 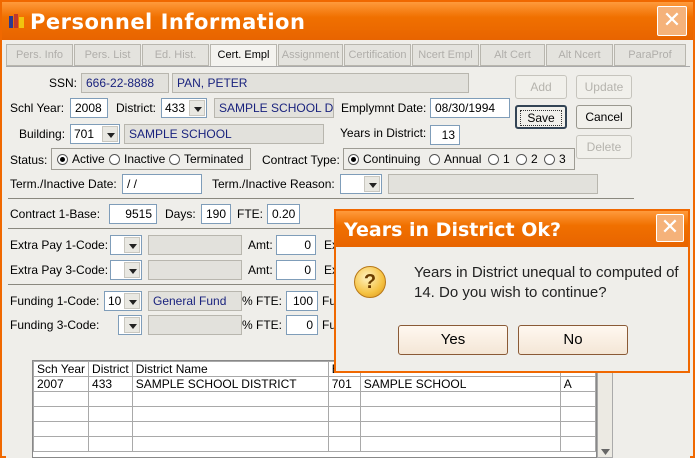 I want to click on district-code: 433, so click(x=175, y=108).